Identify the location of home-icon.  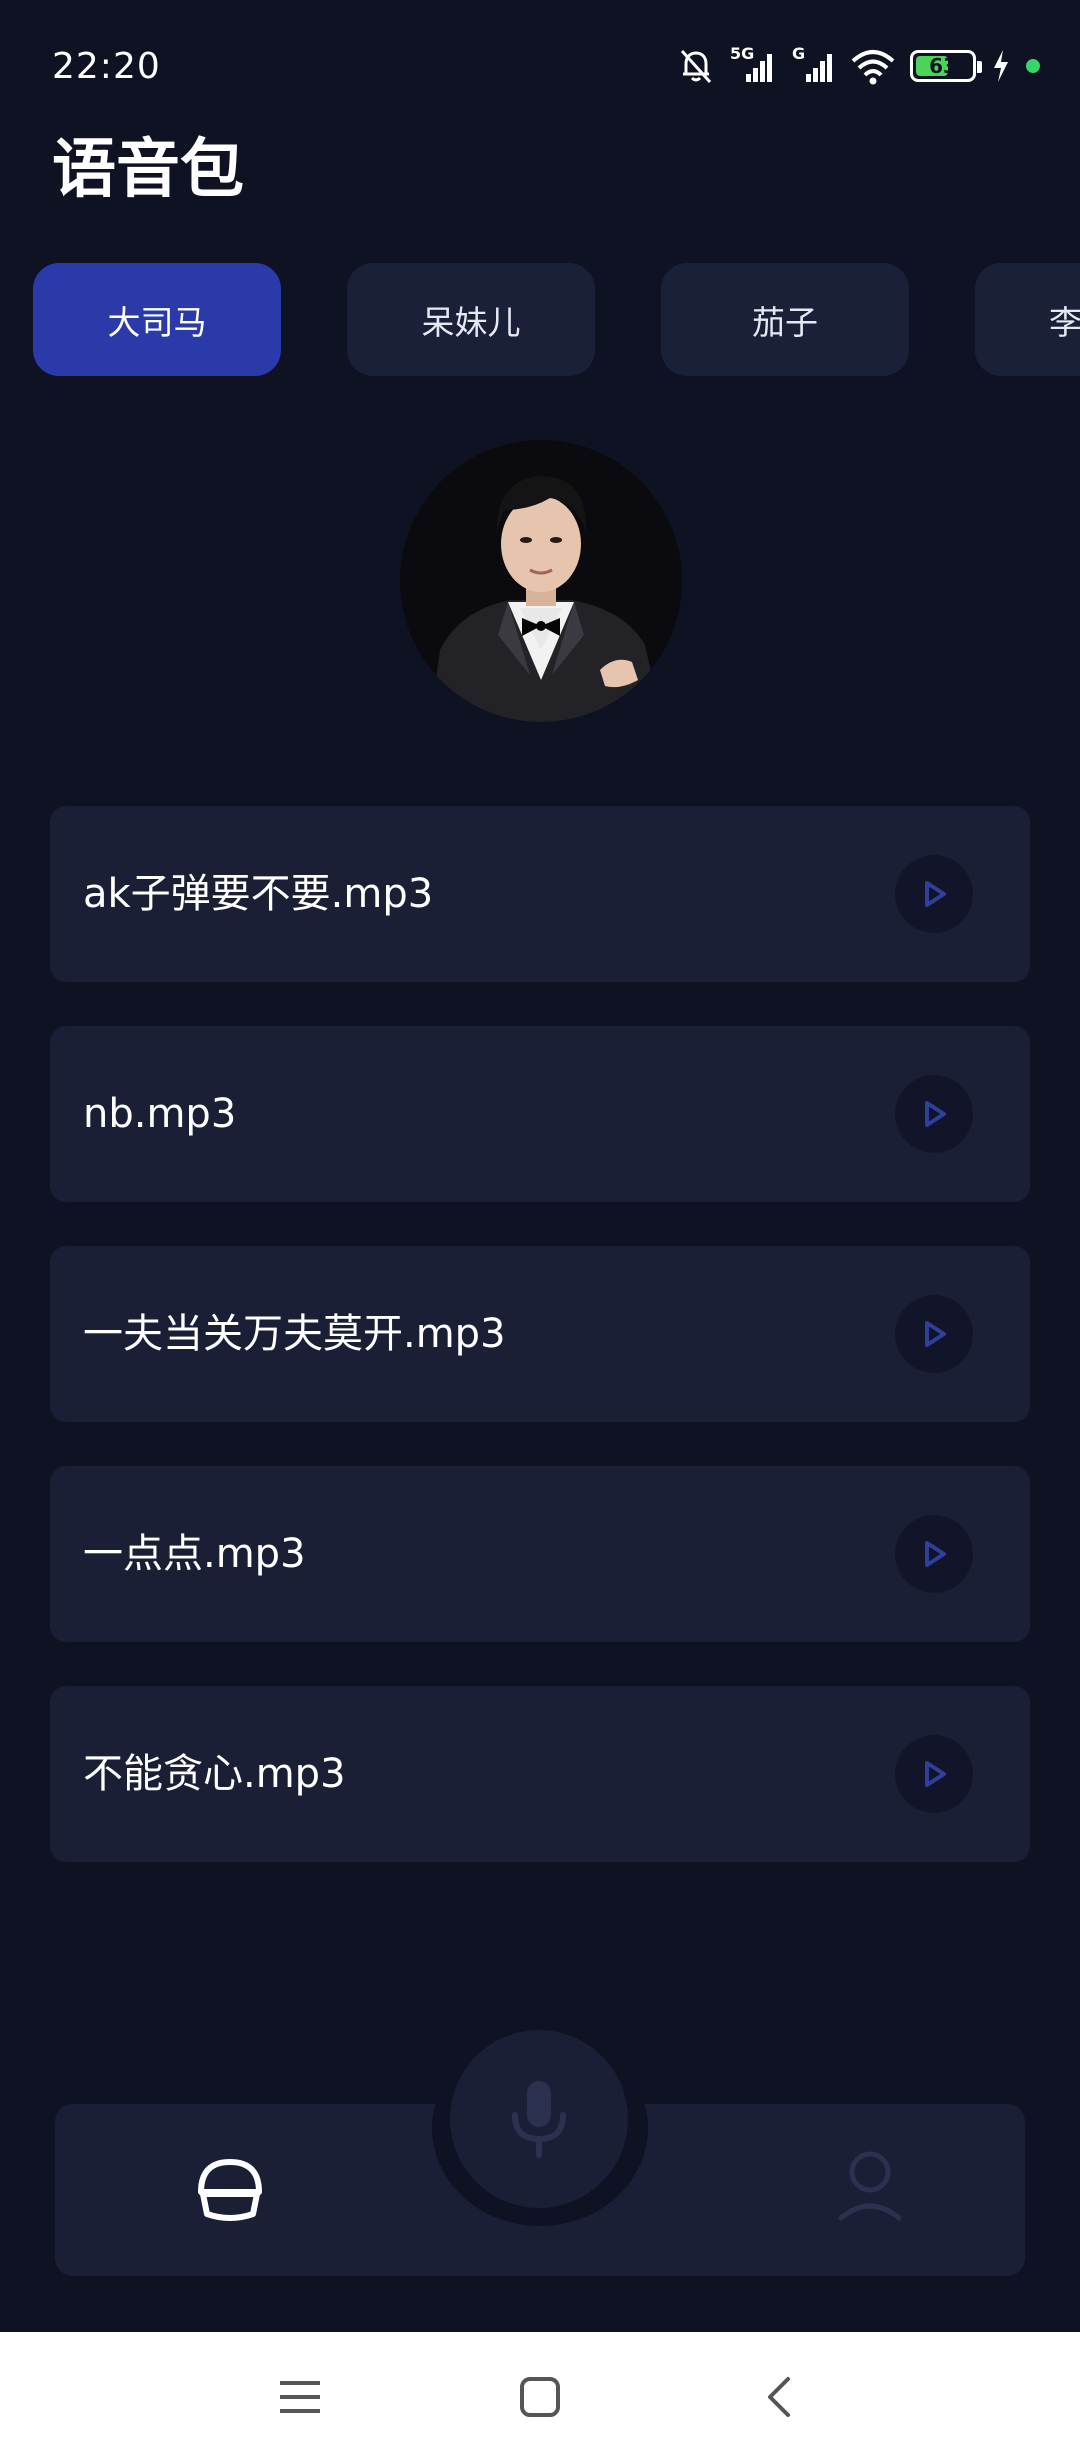
(230, 2190).